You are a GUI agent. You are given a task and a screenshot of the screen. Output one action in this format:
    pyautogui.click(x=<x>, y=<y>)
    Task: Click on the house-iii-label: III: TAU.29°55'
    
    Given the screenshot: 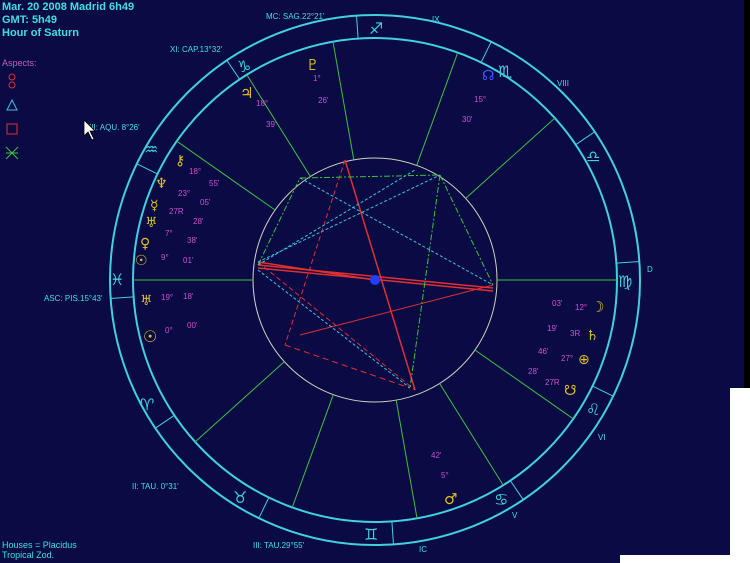 What is the action you would take?
    pyautogui.click(x=279, y=545)
    